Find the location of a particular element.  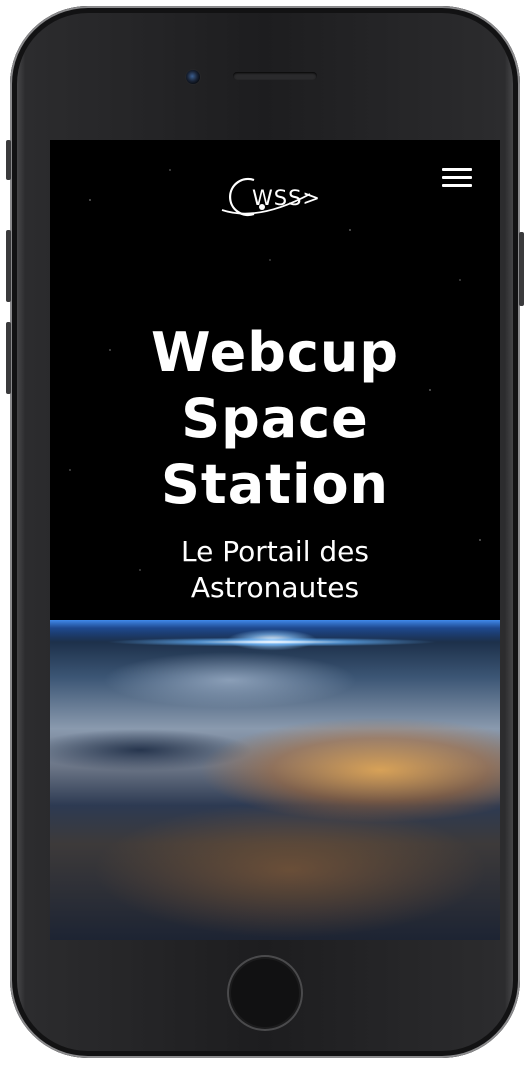

power-button is located at coordinates (521, 269).